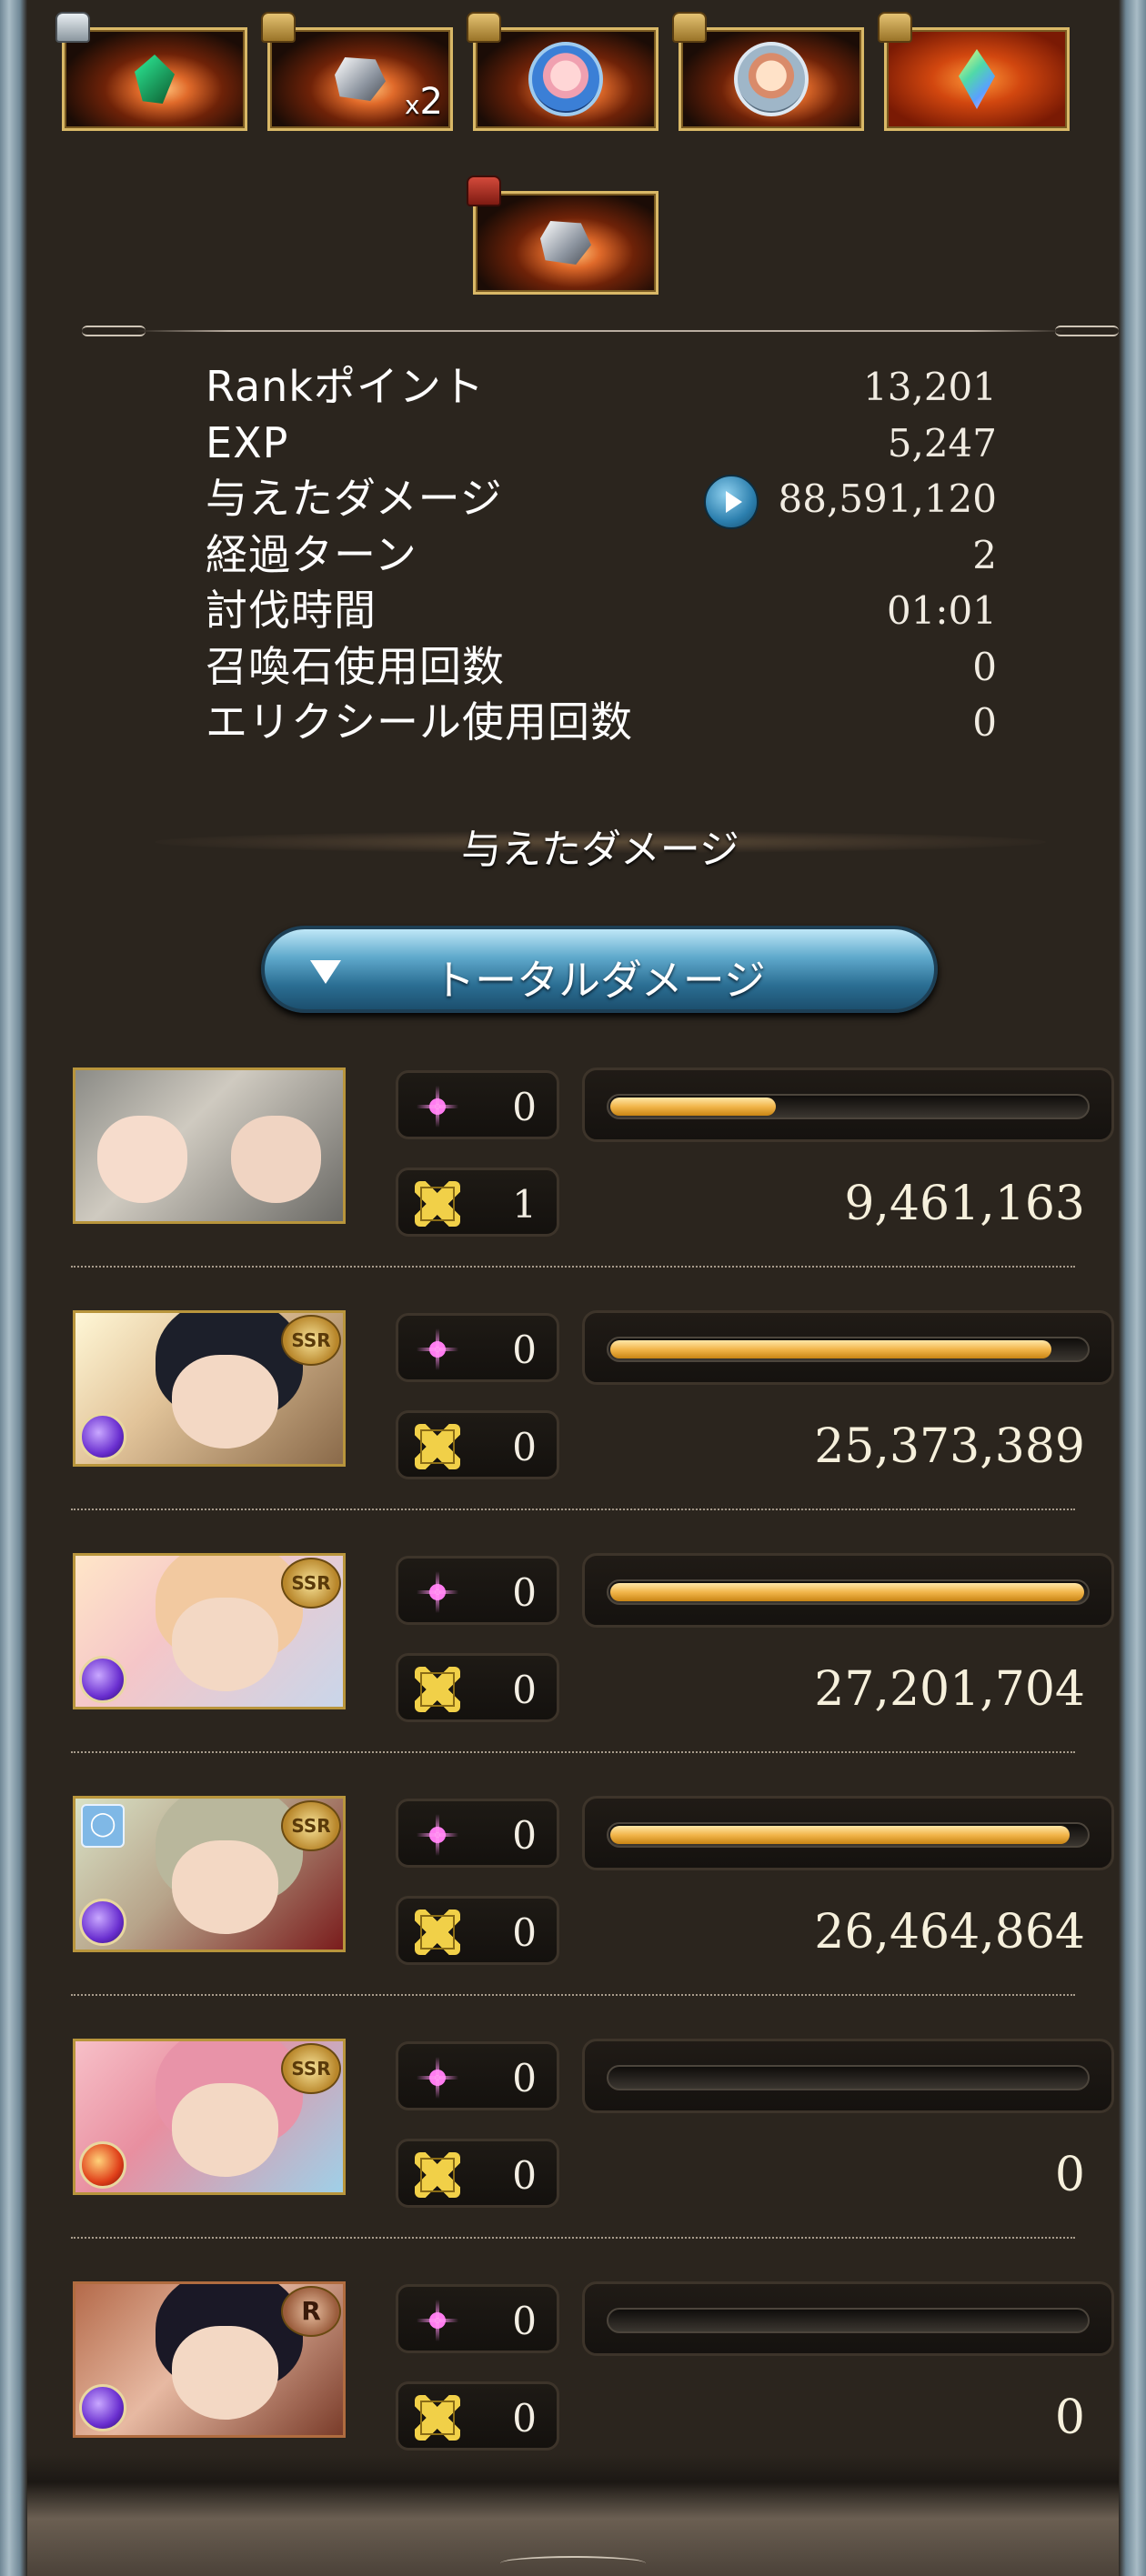 The width and height of the screenshot is (1146, 2576). I want to click on damage-value: 26,464,864, so click(949, 1932).